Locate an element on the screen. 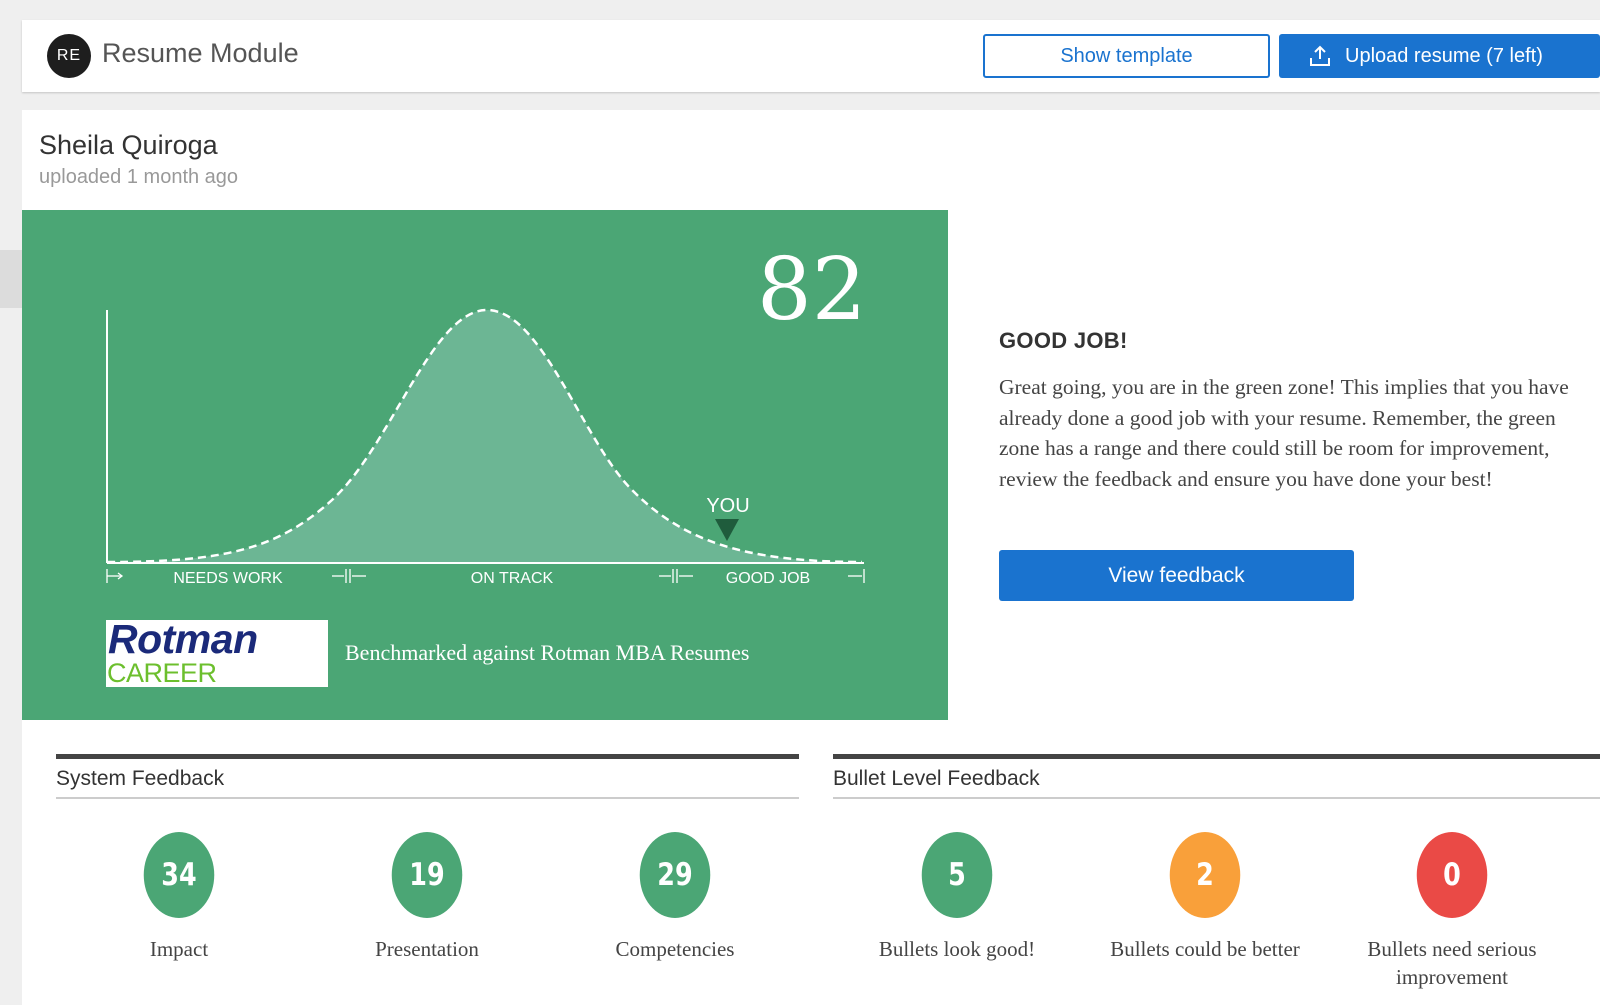 This screenshot has height=1005, width=1600. resume-score: 82 is located at coordinates (812, 290).